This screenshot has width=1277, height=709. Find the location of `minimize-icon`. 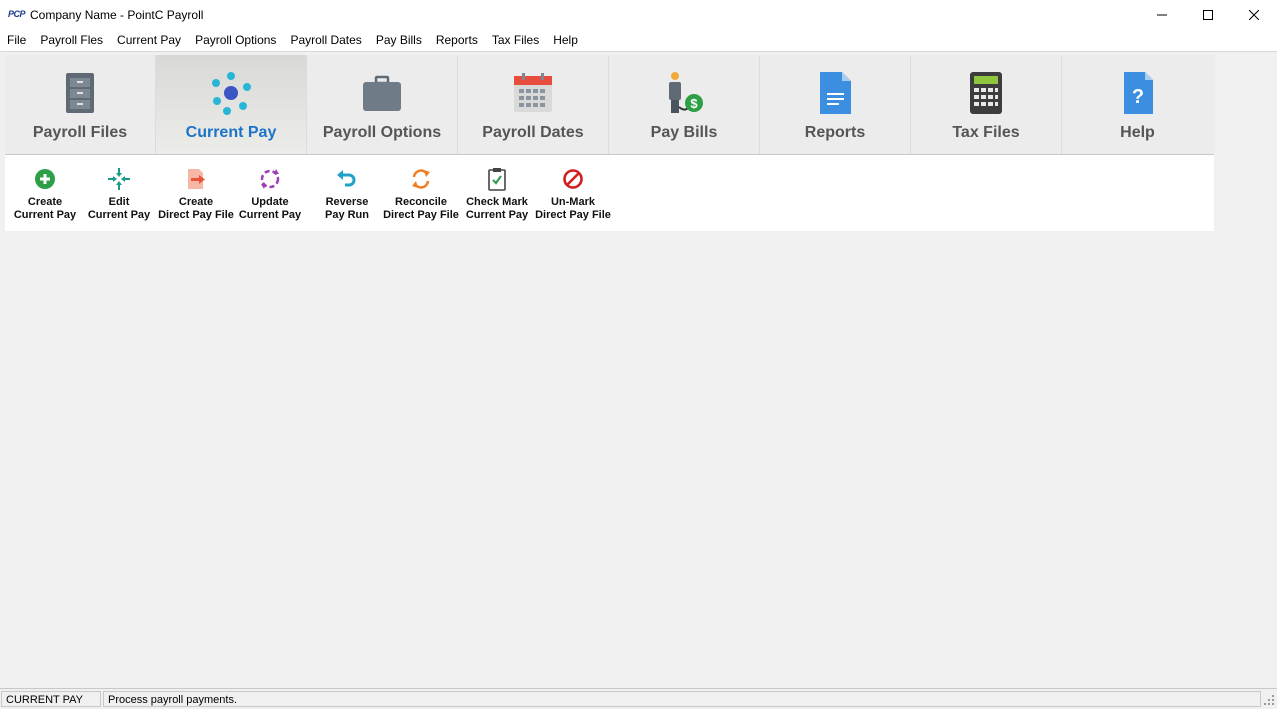

minimize-icon is located at coordinates (1162, 15).